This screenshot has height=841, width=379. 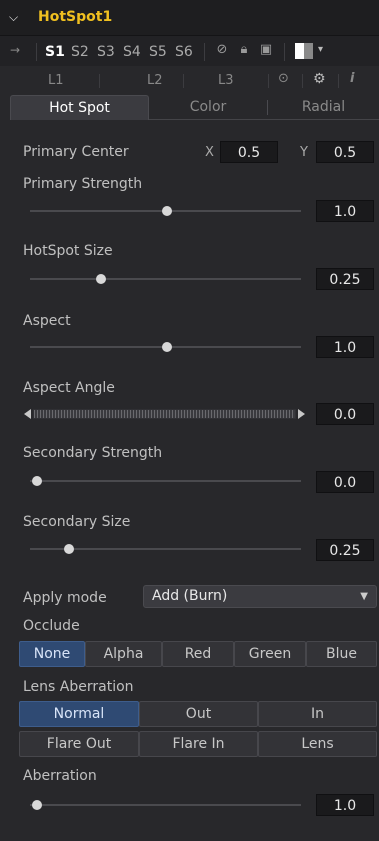 I want to click on secondary-size-input: 0.25, so click(x=345, y=550).